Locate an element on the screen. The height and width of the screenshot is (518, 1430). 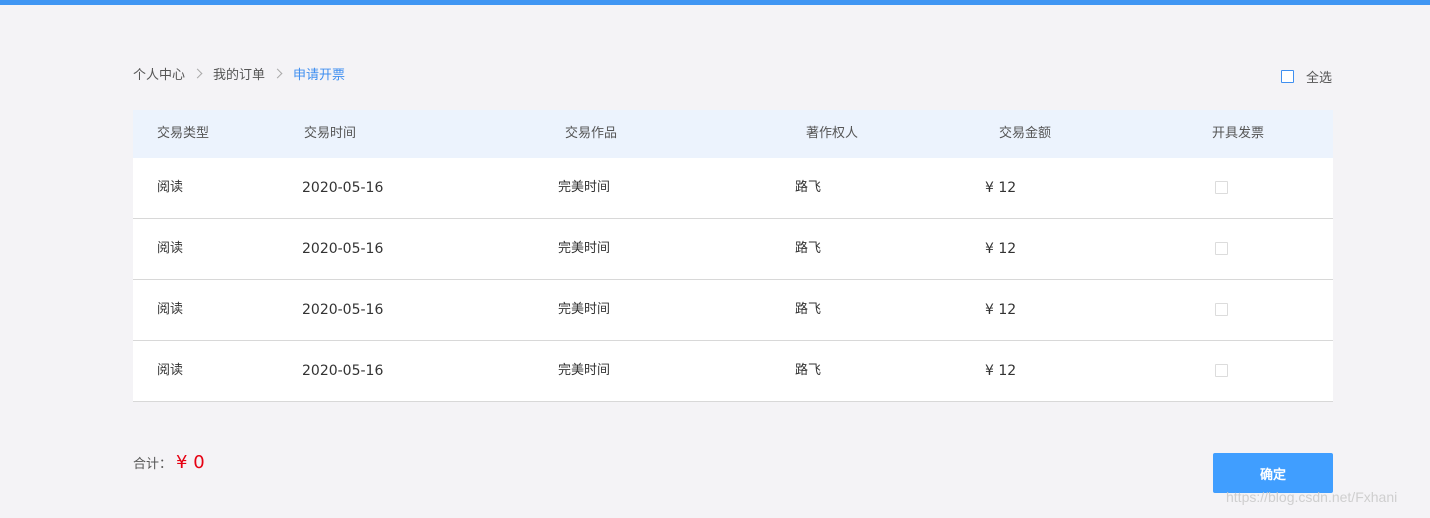
column-header-work: 交易作品 is located at coordinates (591, 133).